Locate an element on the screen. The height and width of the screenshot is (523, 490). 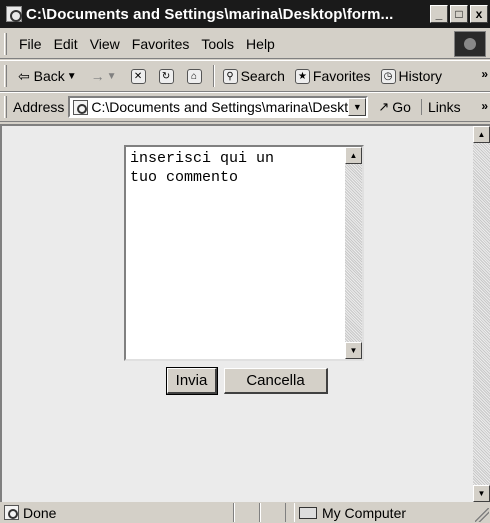
menu-favorites: Favorites is located at coordinates (161, 44).